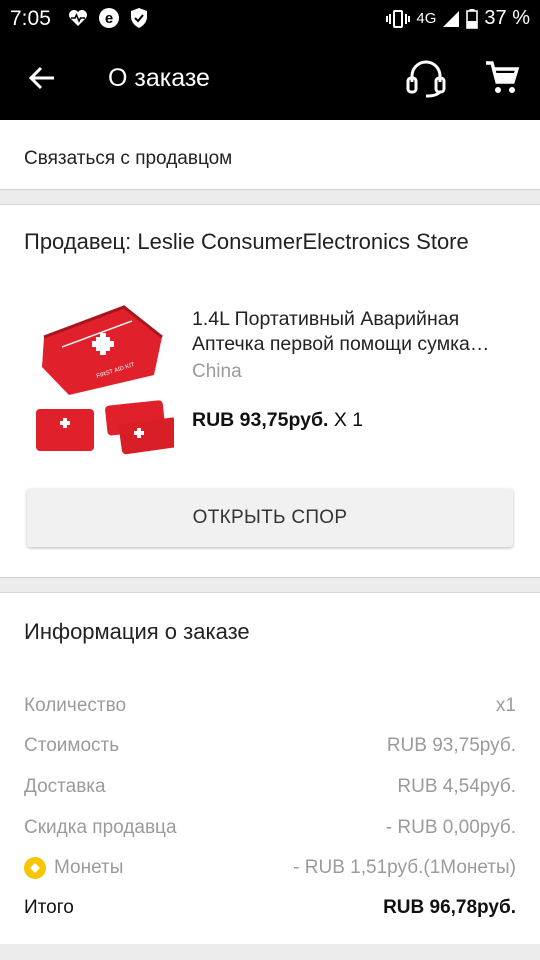 This screenshot has height=960, width=540. Describe the element at coordinates (137, 631) in the screenshot. I see `order-info-title: Информация о заказе` at that location.